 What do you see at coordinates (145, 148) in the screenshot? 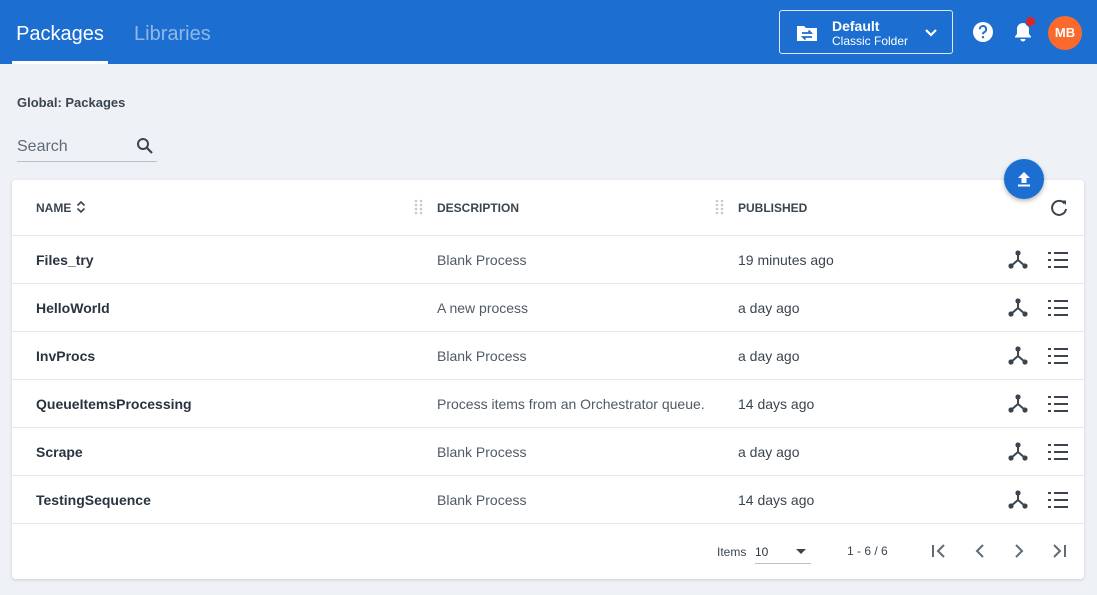
I see `search-icon` at bounding box center [145, 148].